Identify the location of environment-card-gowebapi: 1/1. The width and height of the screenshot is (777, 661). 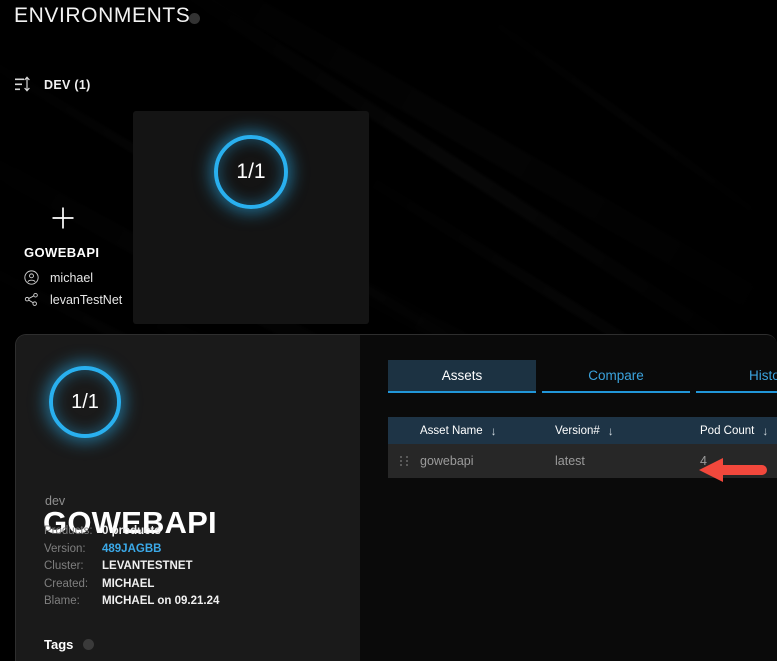
(251, 217).